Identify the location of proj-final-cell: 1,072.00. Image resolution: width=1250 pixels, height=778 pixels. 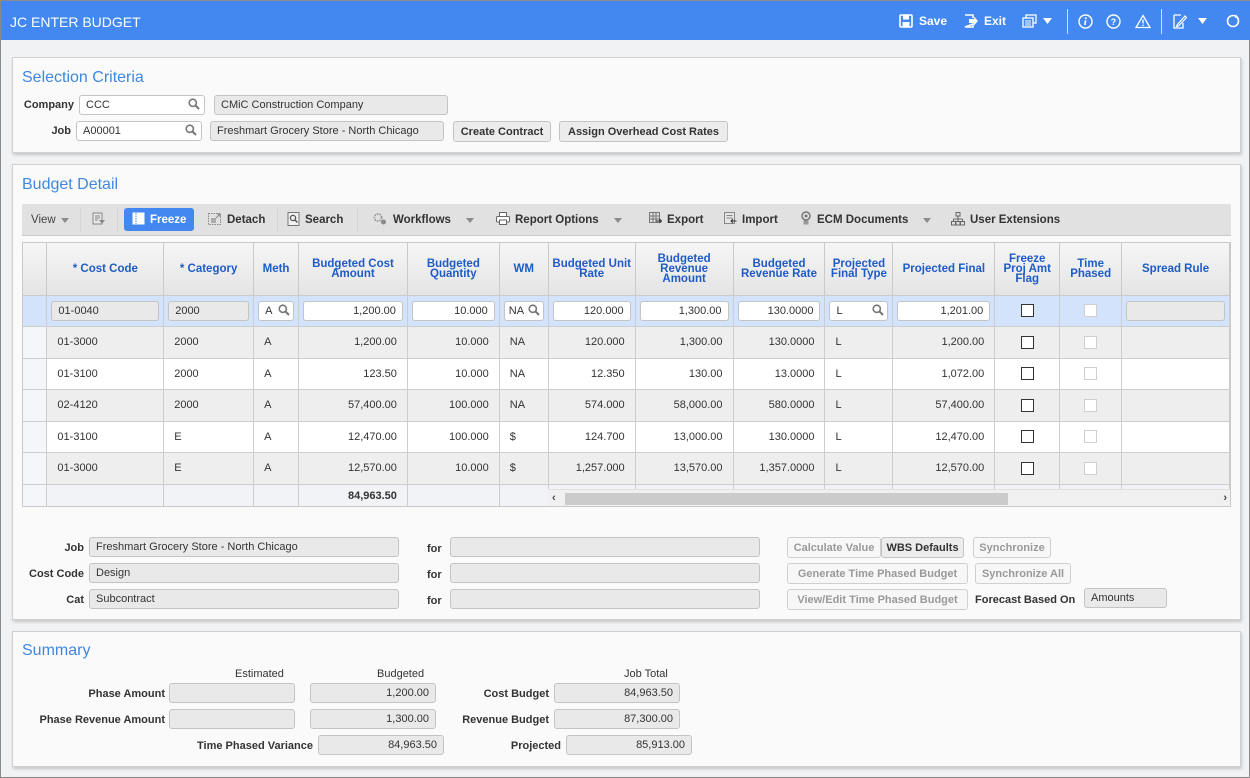
(944, 374).